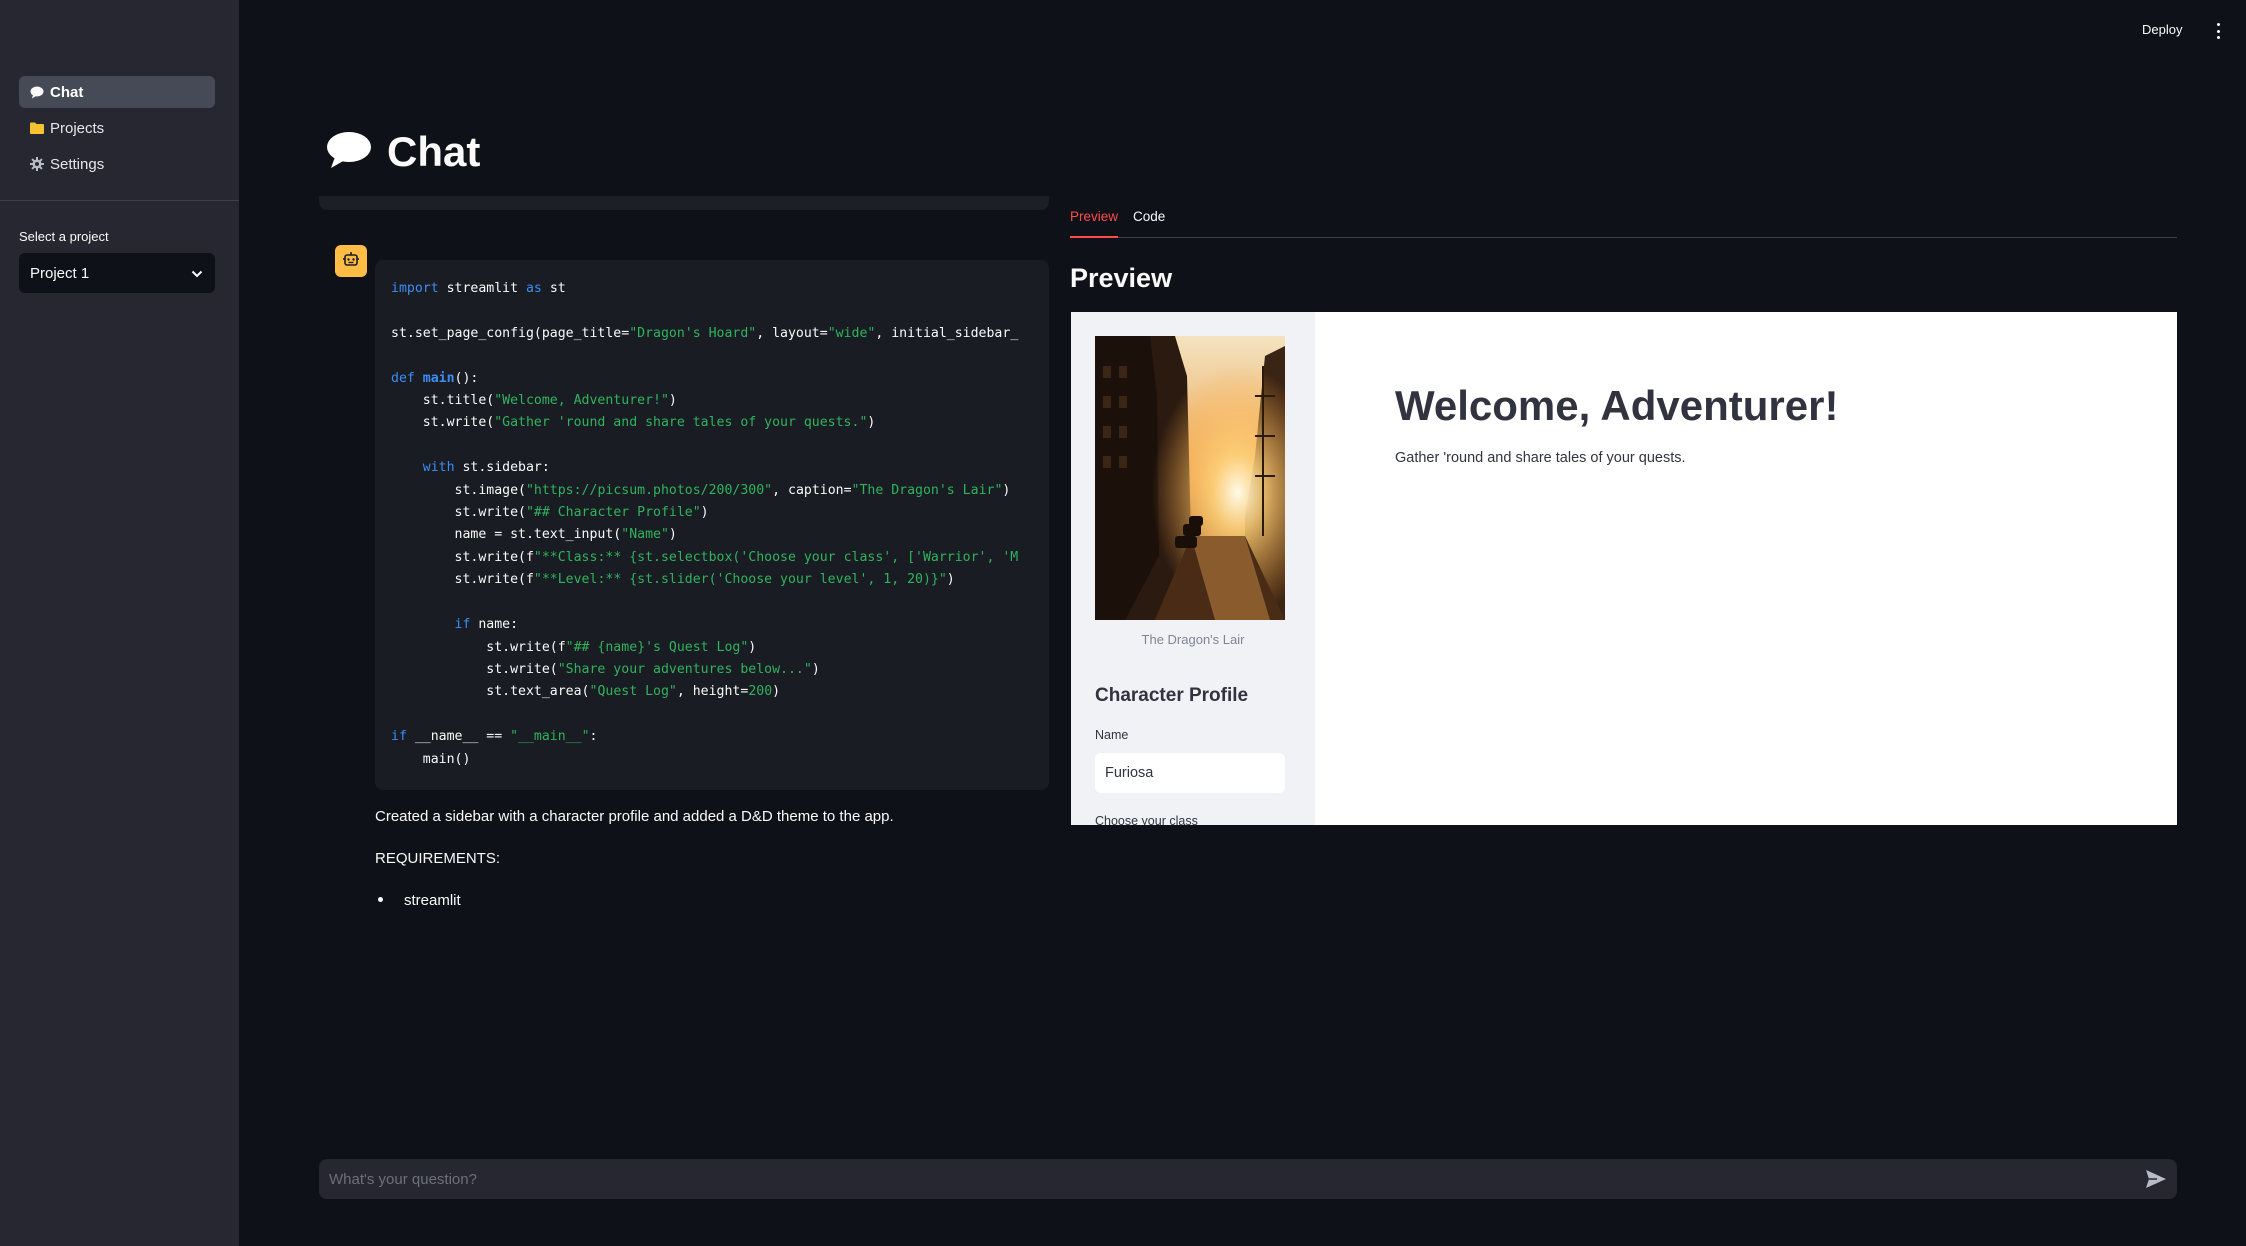  I want to click on sidebar-divider, so click(119, 200).